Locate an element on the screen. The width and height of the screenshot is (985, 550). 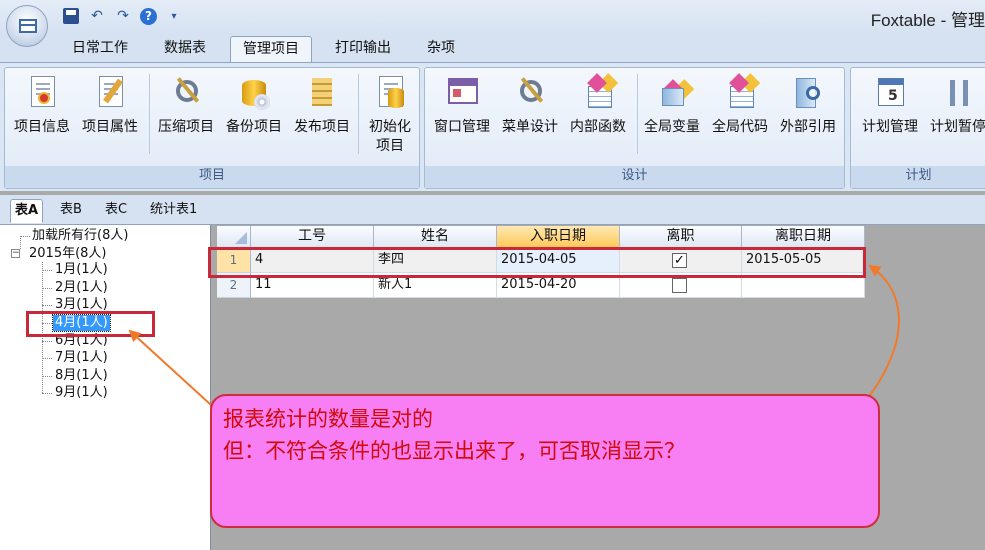
tree-node-month-9: 9月(1人) is located at coordinates (81, 393).